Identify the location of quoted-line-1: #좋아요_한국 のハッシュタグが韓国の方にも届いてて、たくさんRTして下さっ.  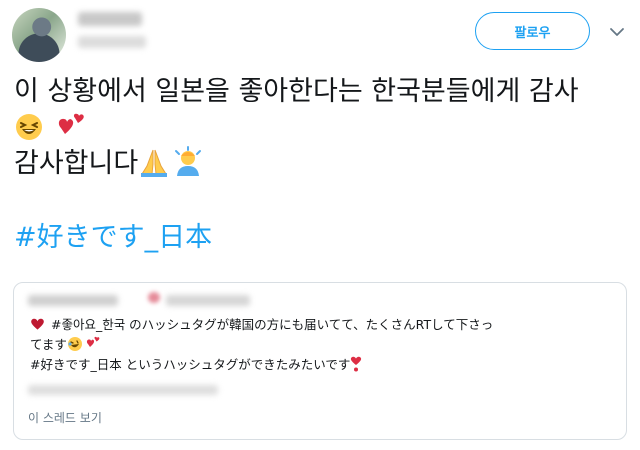
(325, 325).